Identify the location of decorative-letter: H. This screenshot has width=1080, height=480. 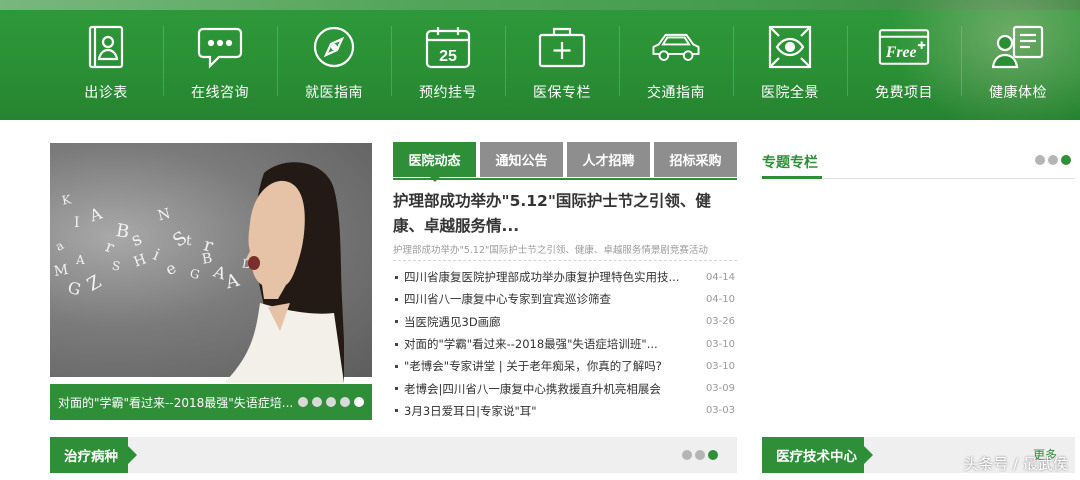
(140, 261).